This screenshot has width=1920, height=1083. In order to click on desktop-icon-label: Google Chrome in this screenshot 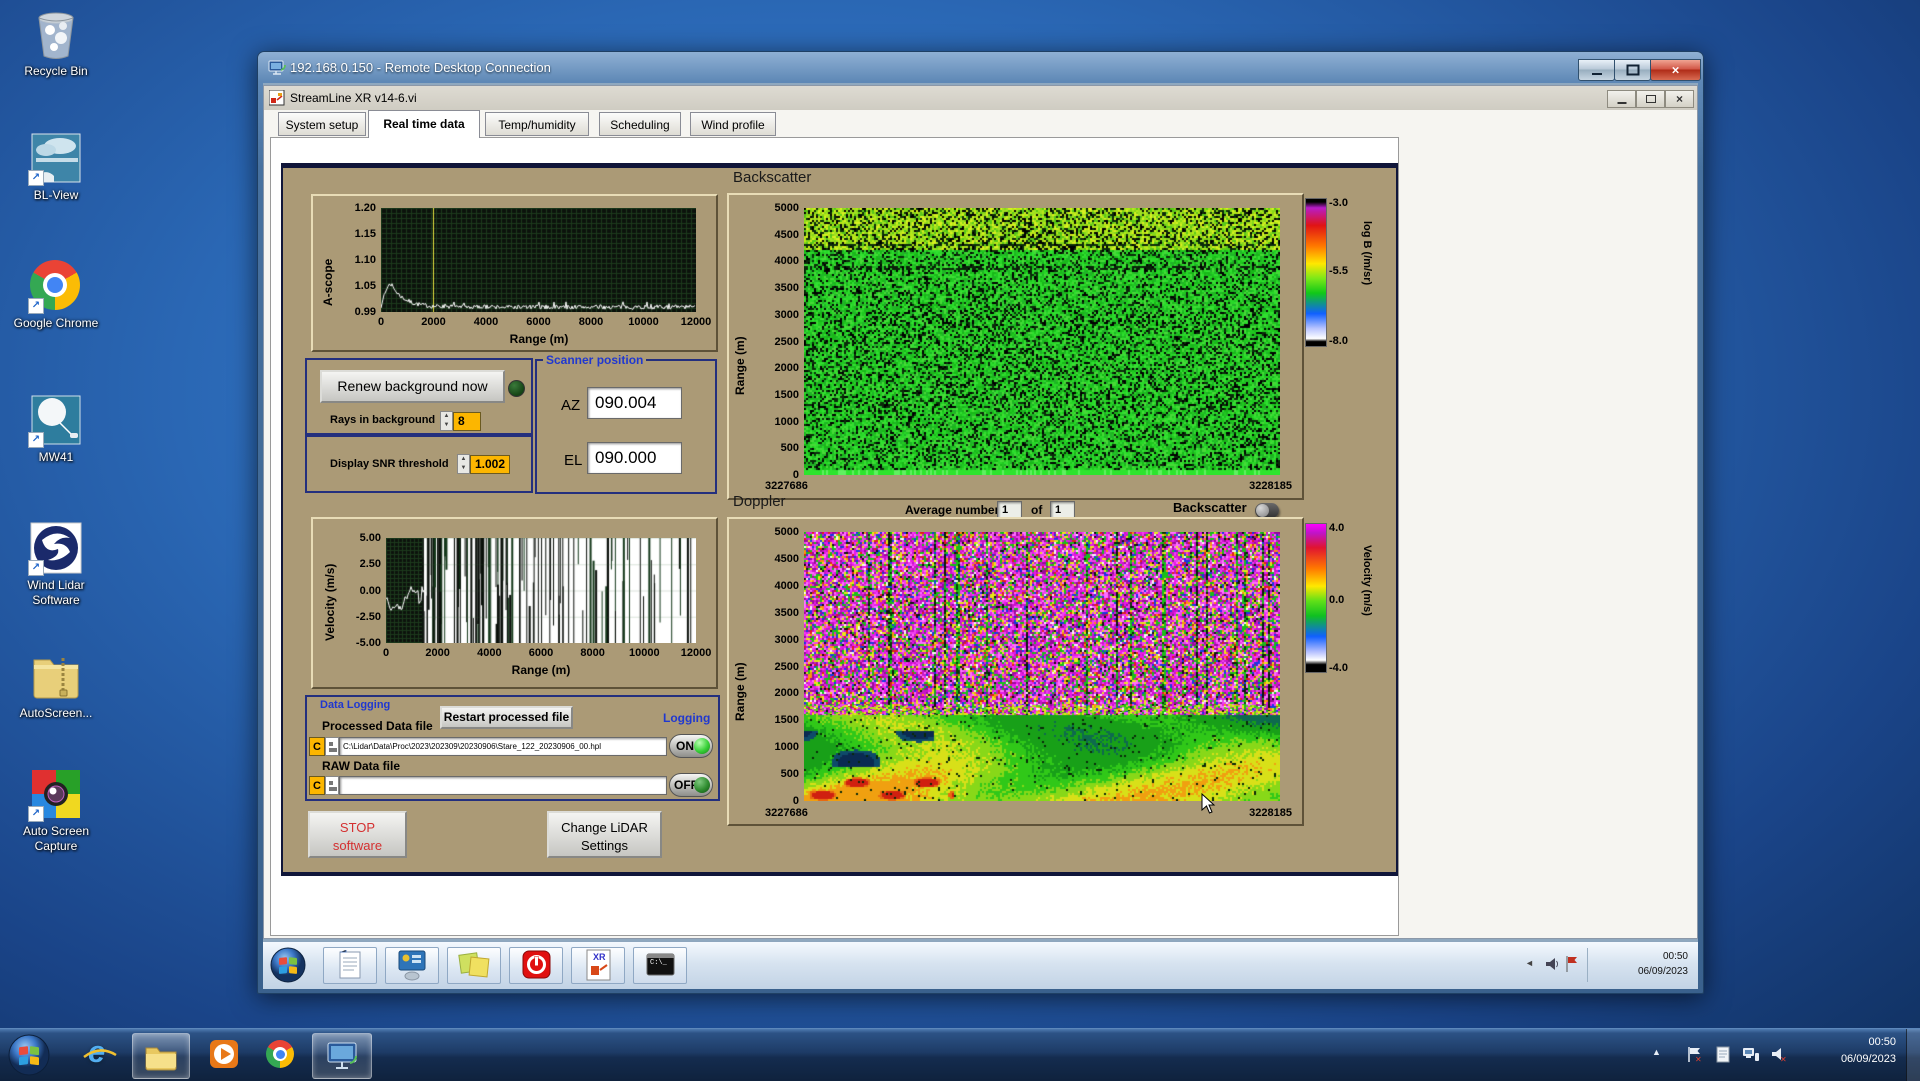, I will do `click(56, 323)`.